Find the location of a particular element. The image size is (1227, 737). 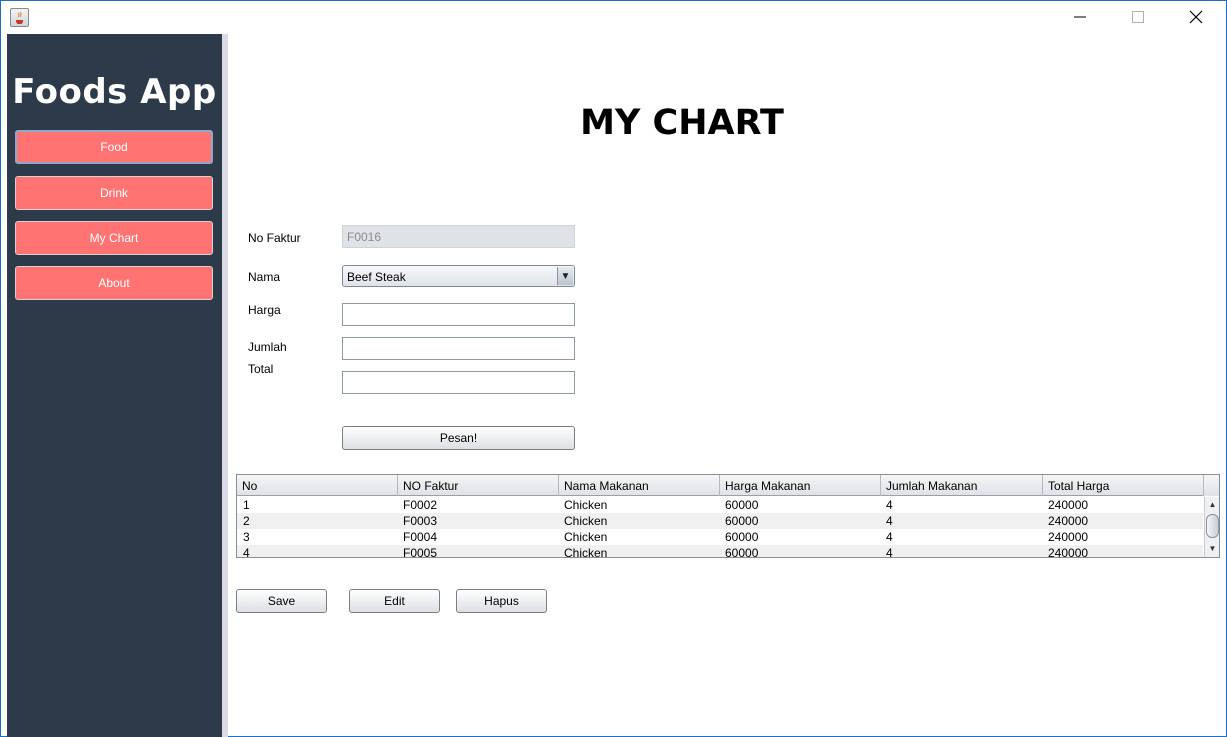

close-button is located at coordinates (1196, 17).